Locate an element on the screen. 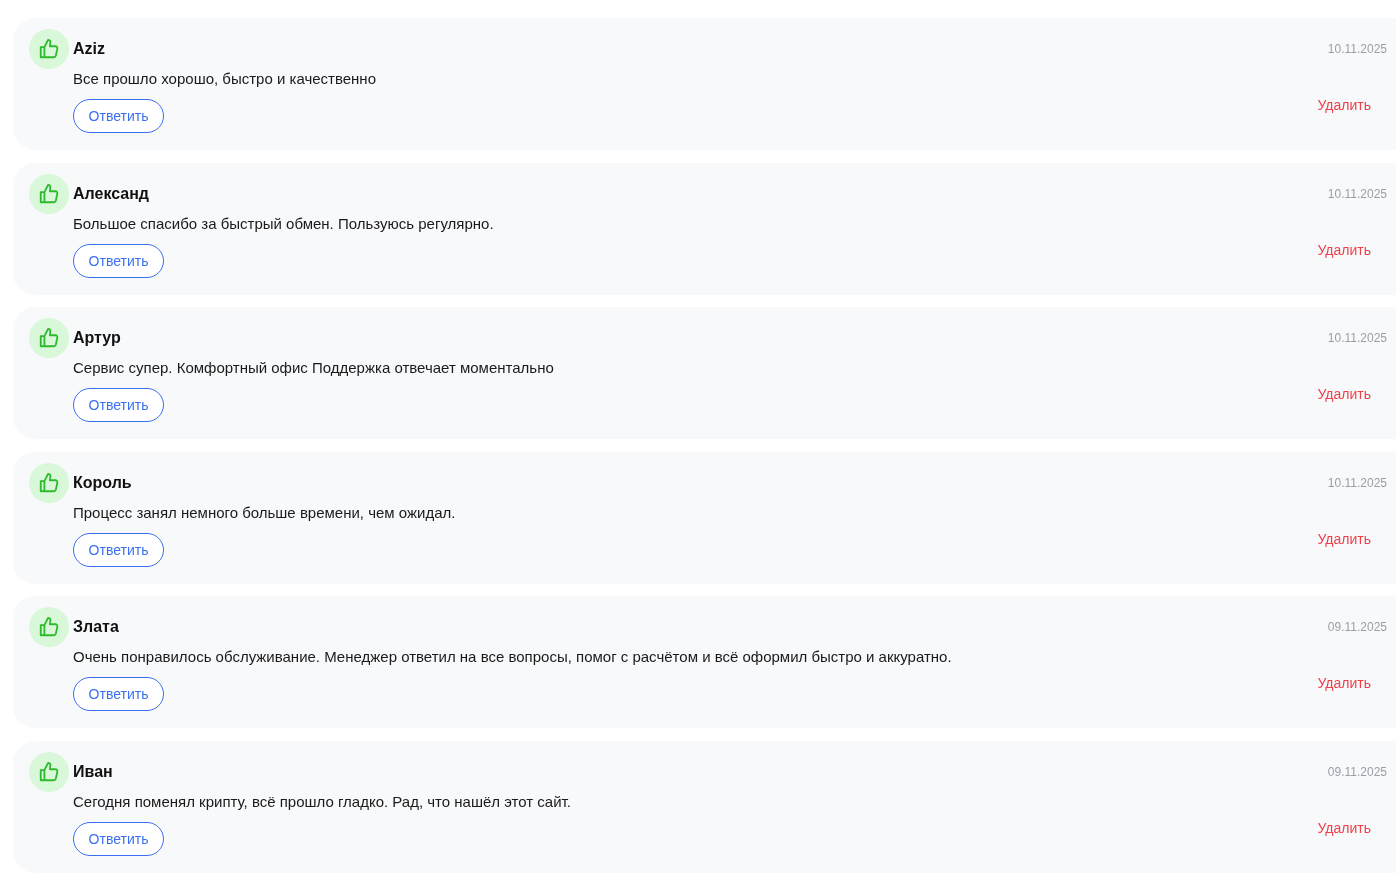  author-name: Aziz is located at coordinates (89, 49).